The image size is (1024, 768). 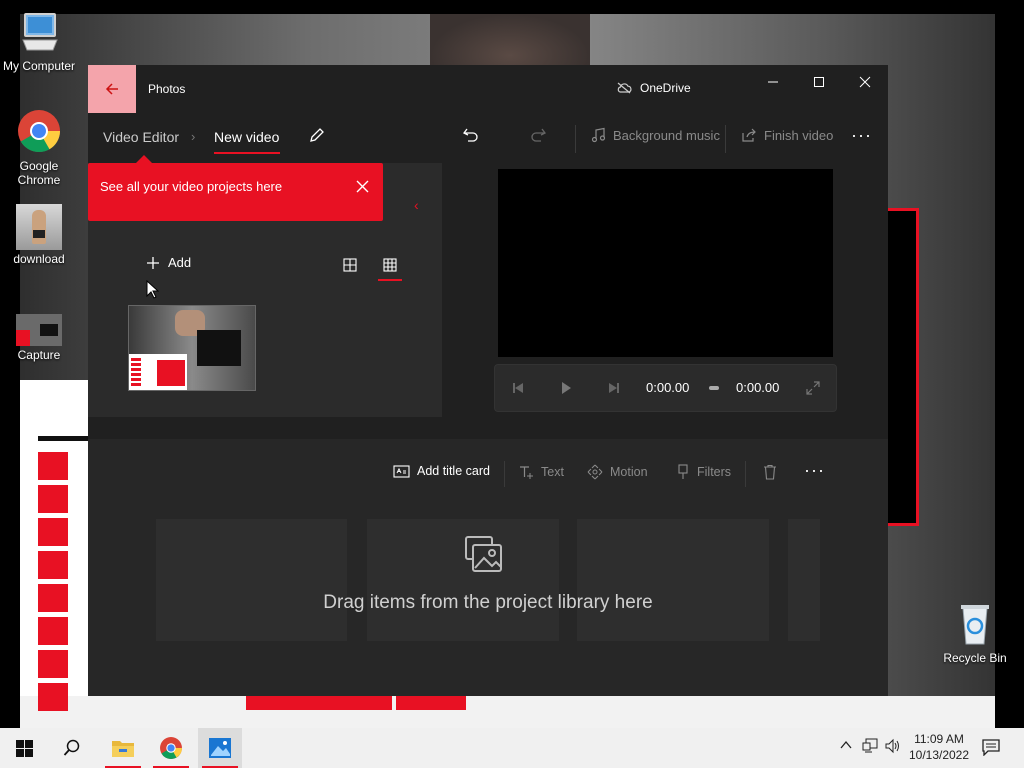 What do you see at coordinates (975, 658) in the screenshot?
I see `desktop-icon-label: Recycle Bin` at bounding box center [975, 658].